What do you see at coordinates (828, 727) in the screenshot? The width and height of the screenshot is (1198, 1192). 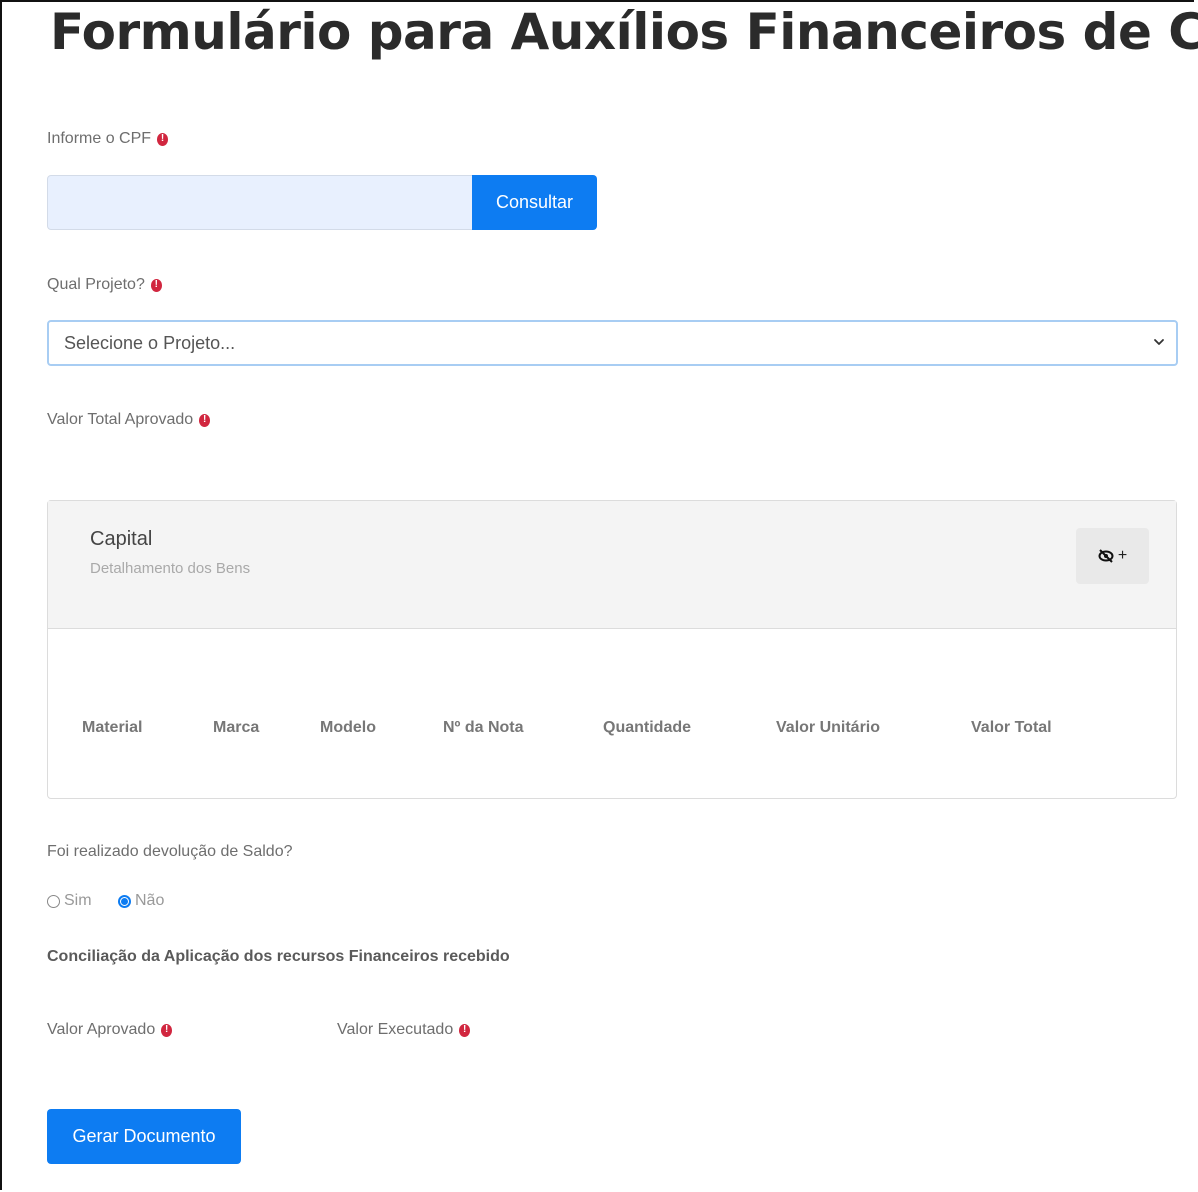 I see `col-header-valor-unitario: Valor Unitário` at bounding box center [828, 727].